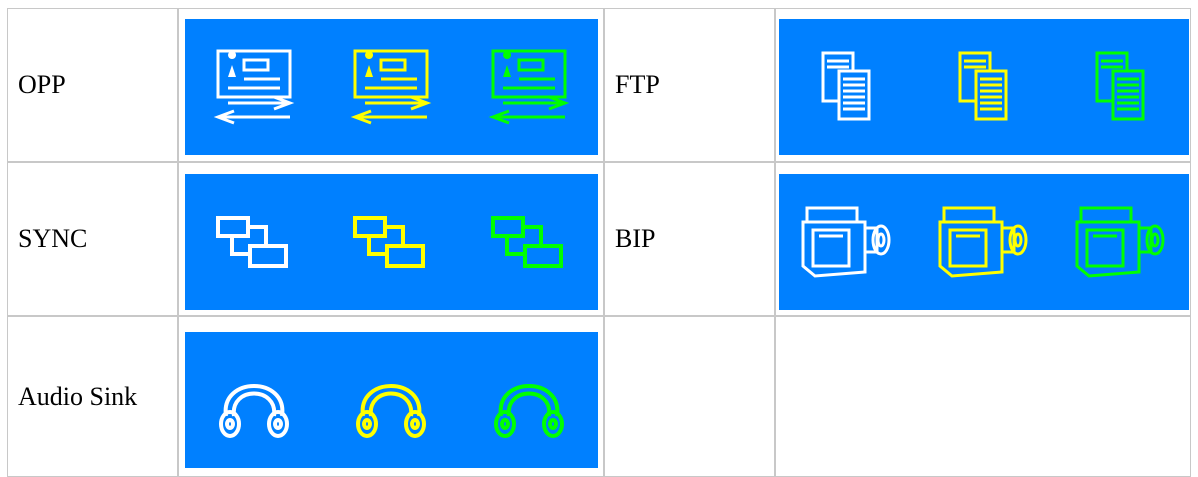 This screenshot has width=1198, height=477. I want to click on ftp-icon-panel, so click(984, 87).